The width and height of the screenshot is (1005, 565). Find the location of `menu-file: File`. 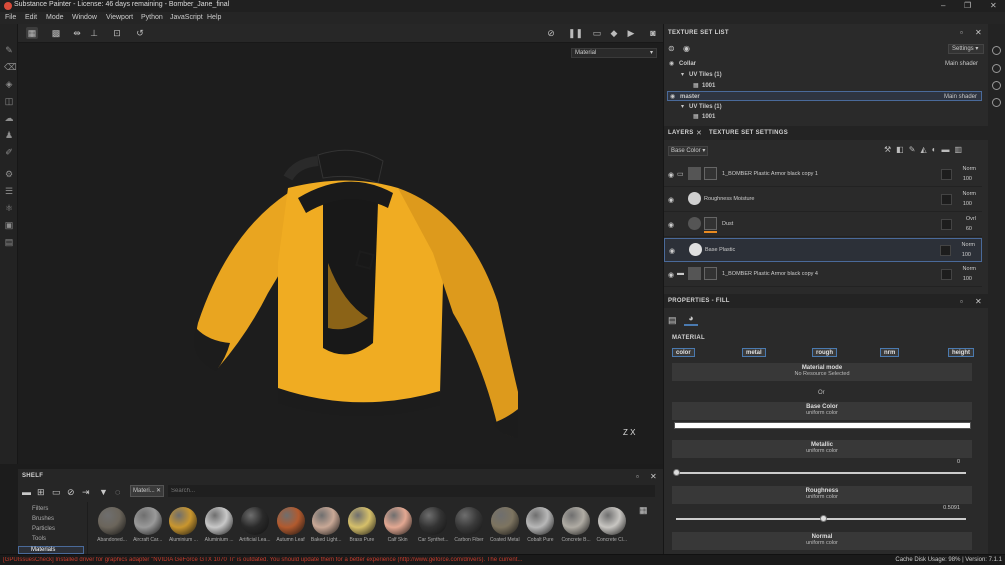

menu-file: File is located at coordinates (10, 17).